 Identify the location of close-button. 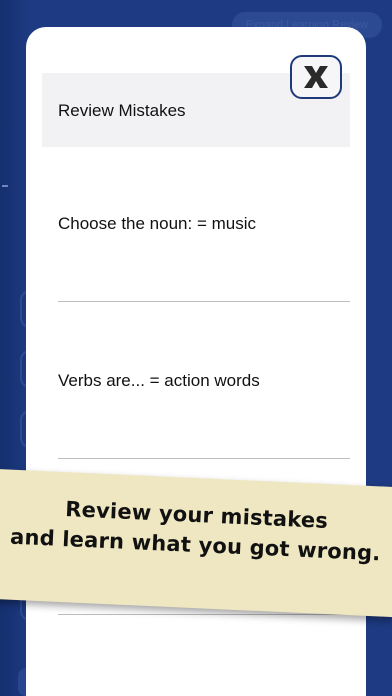
(316, 77).